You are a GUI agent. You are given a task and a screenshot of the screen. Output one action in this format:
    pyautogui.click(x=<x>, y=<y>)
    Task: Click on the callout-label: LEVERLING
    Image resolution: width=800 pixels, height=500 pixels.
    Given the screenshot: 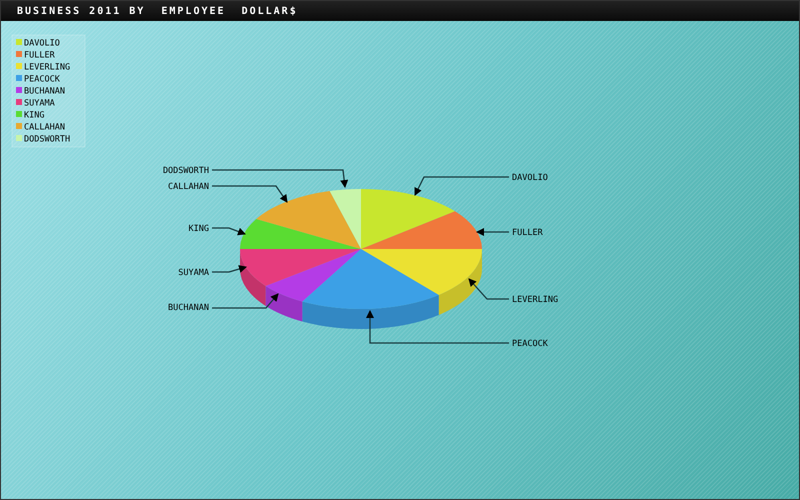 What is the action you would take?
    pyautogui.click(x=535, y=300)
    